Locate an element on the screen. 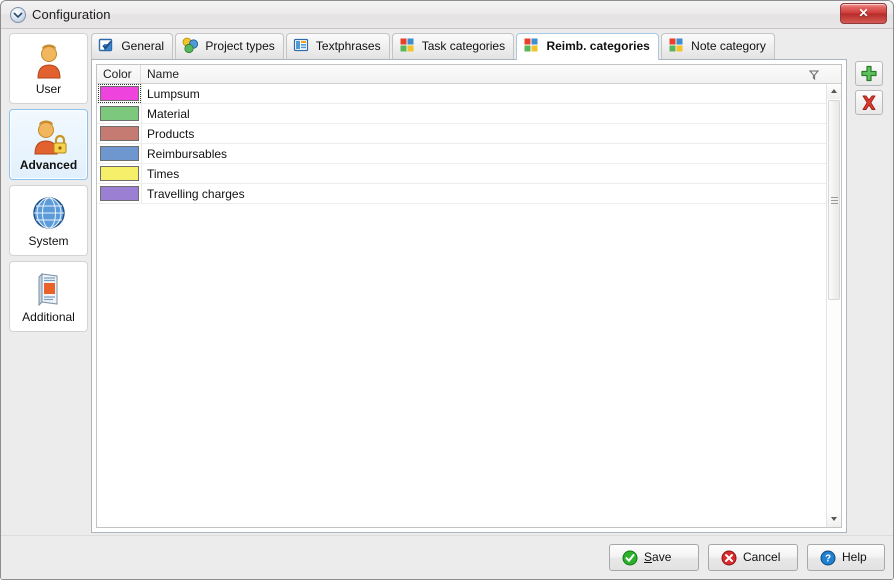 This screenshot has height=580, width=894. grid-toolbar is located at coordinates (870, 90).